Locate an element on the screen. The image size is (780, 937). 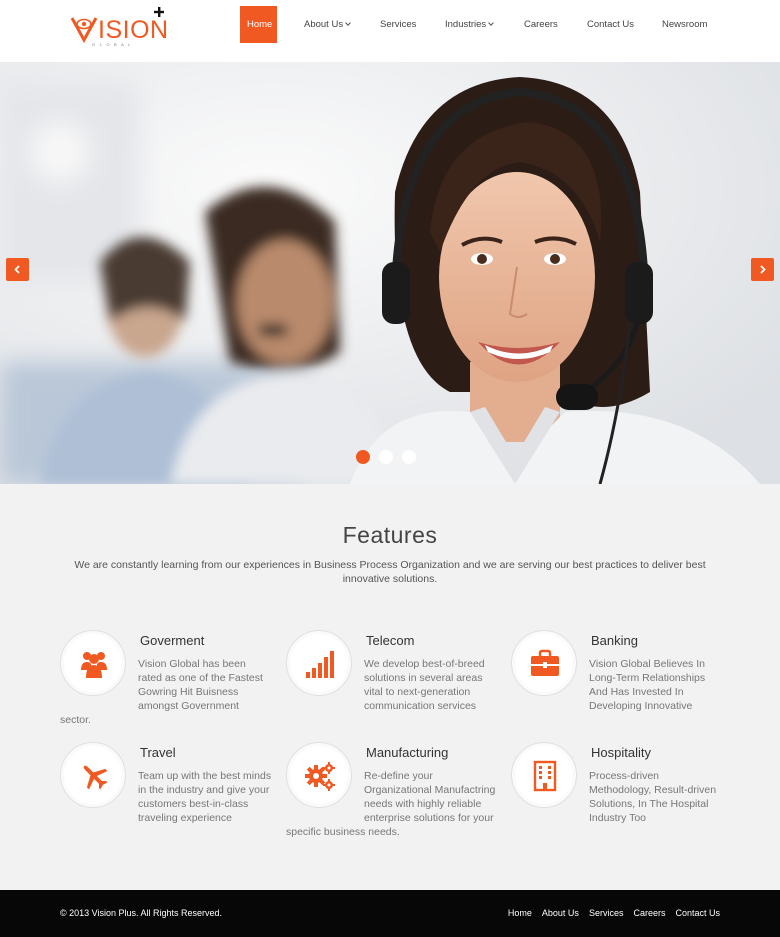
chevron-right-icon is located at coordinates (763, 269).